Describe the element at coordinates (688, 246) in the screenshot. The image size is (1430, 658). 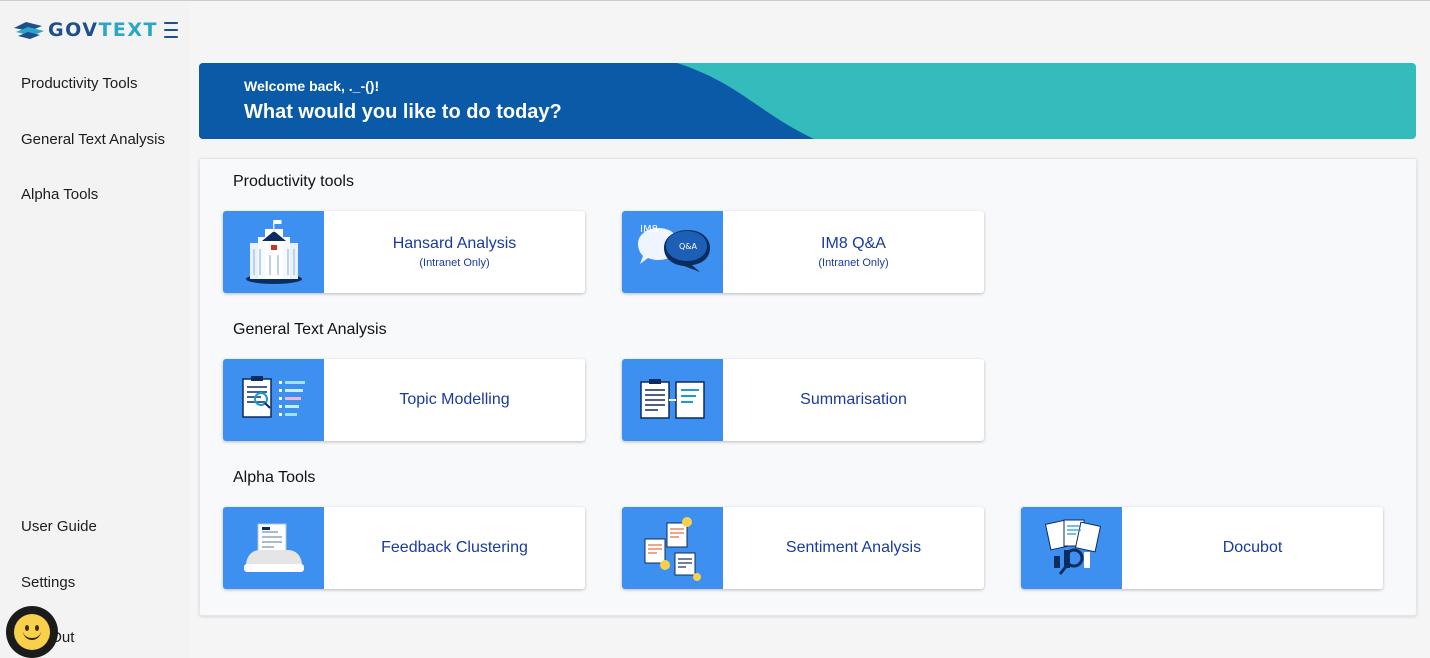
I see `svg-text: Q&A` at that location.